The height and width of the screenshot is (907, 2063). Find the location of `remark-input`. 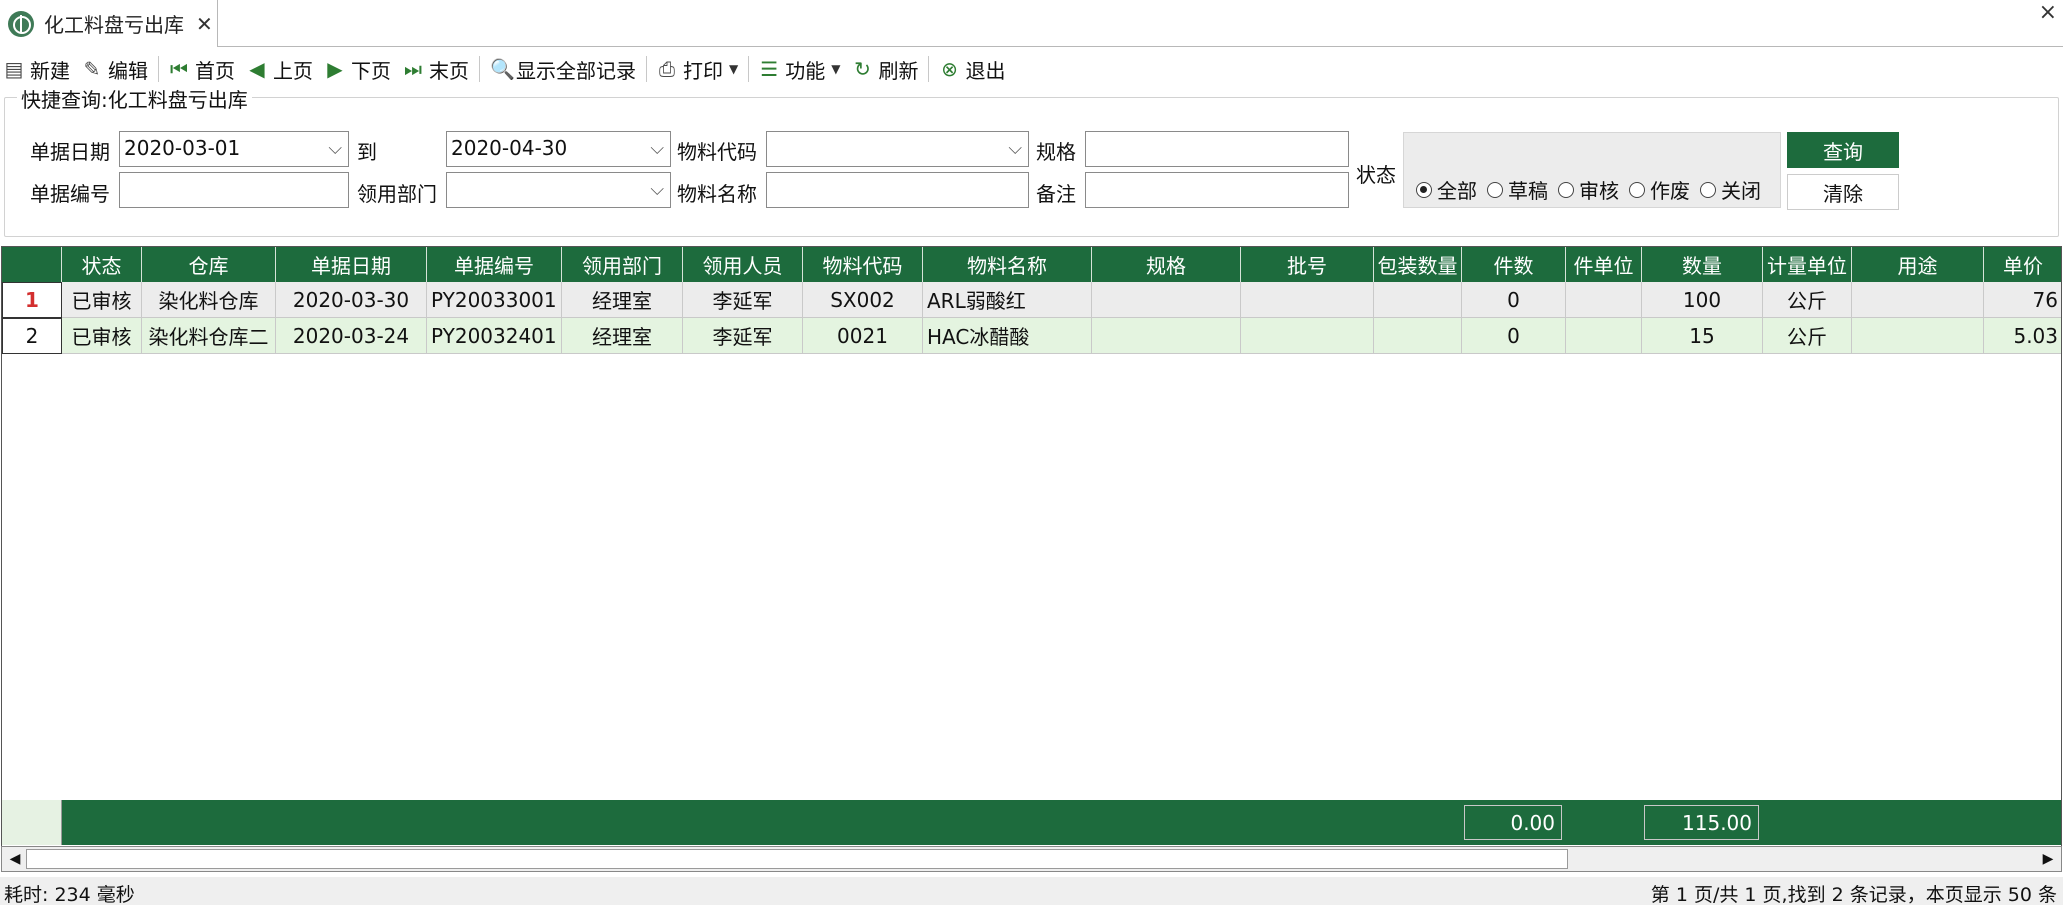

remark-input is located at coordinates (1217, 190).